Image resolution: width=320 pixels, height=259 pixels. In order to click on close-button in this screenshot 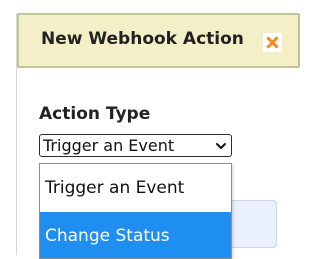, I will do `click(272, 42)`.